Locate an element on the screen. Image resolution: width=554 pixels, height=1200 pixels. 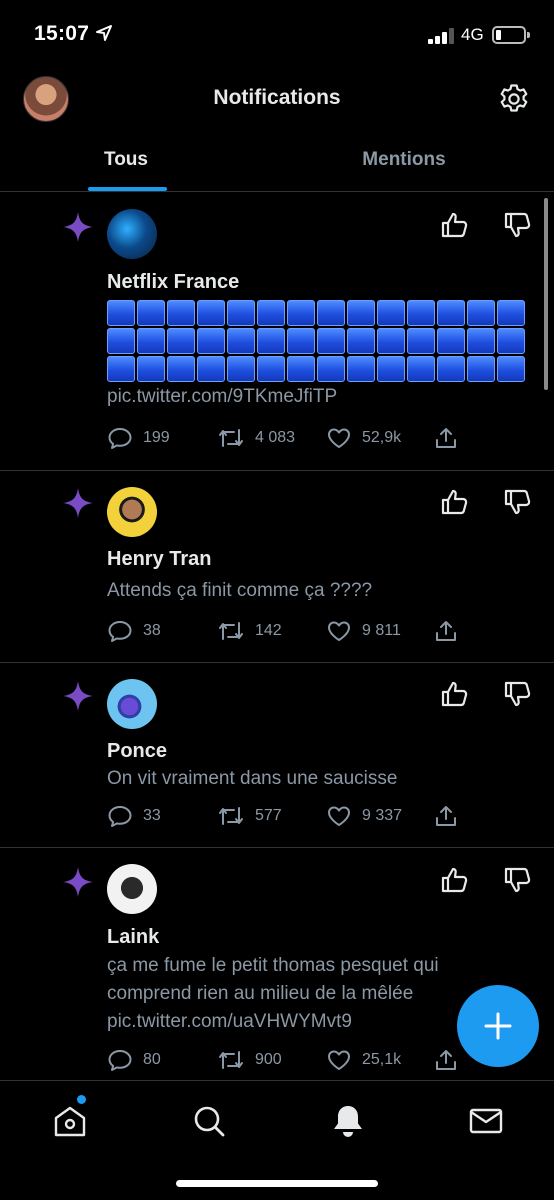
retweet-button: 142 is located at coordinates (249, 631).